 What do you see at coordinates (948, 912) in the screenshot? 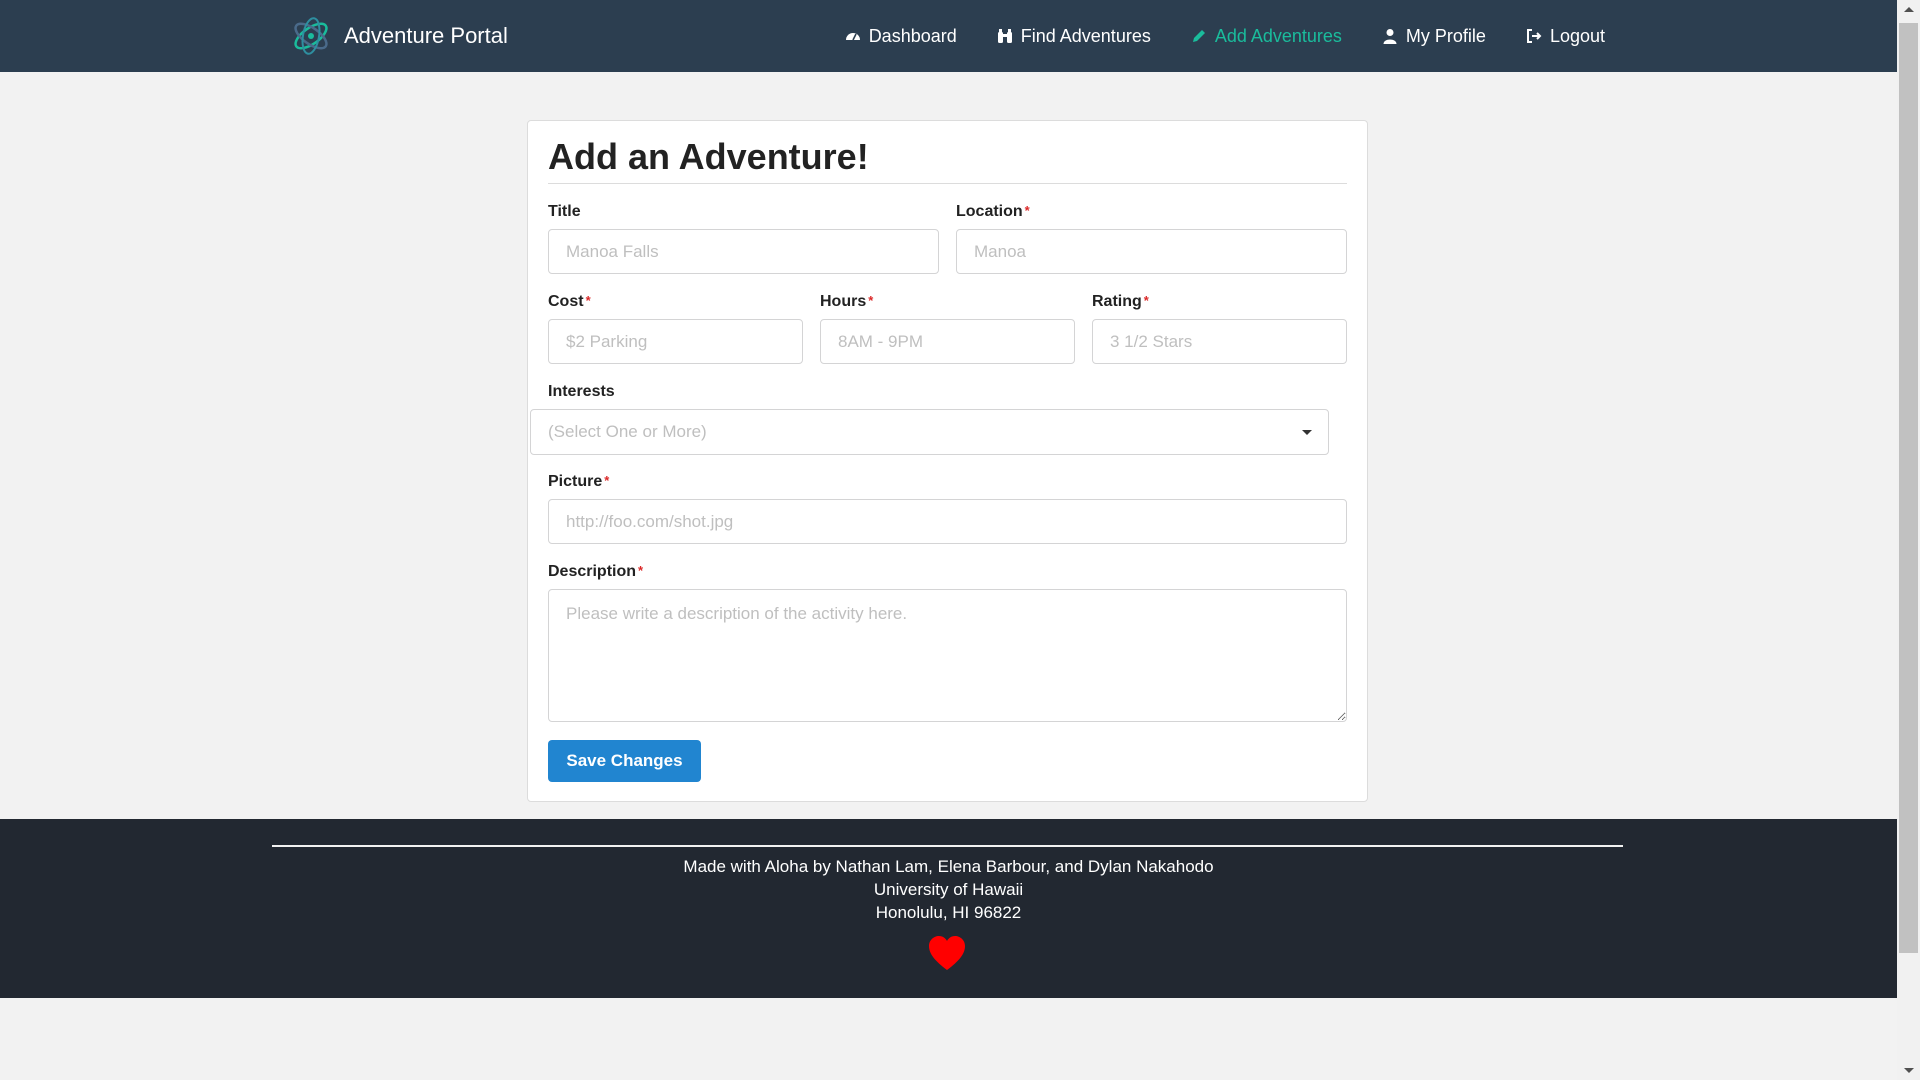
I see `footer-address: Honolulu, HI 96822` at bounding box center [948, 912].